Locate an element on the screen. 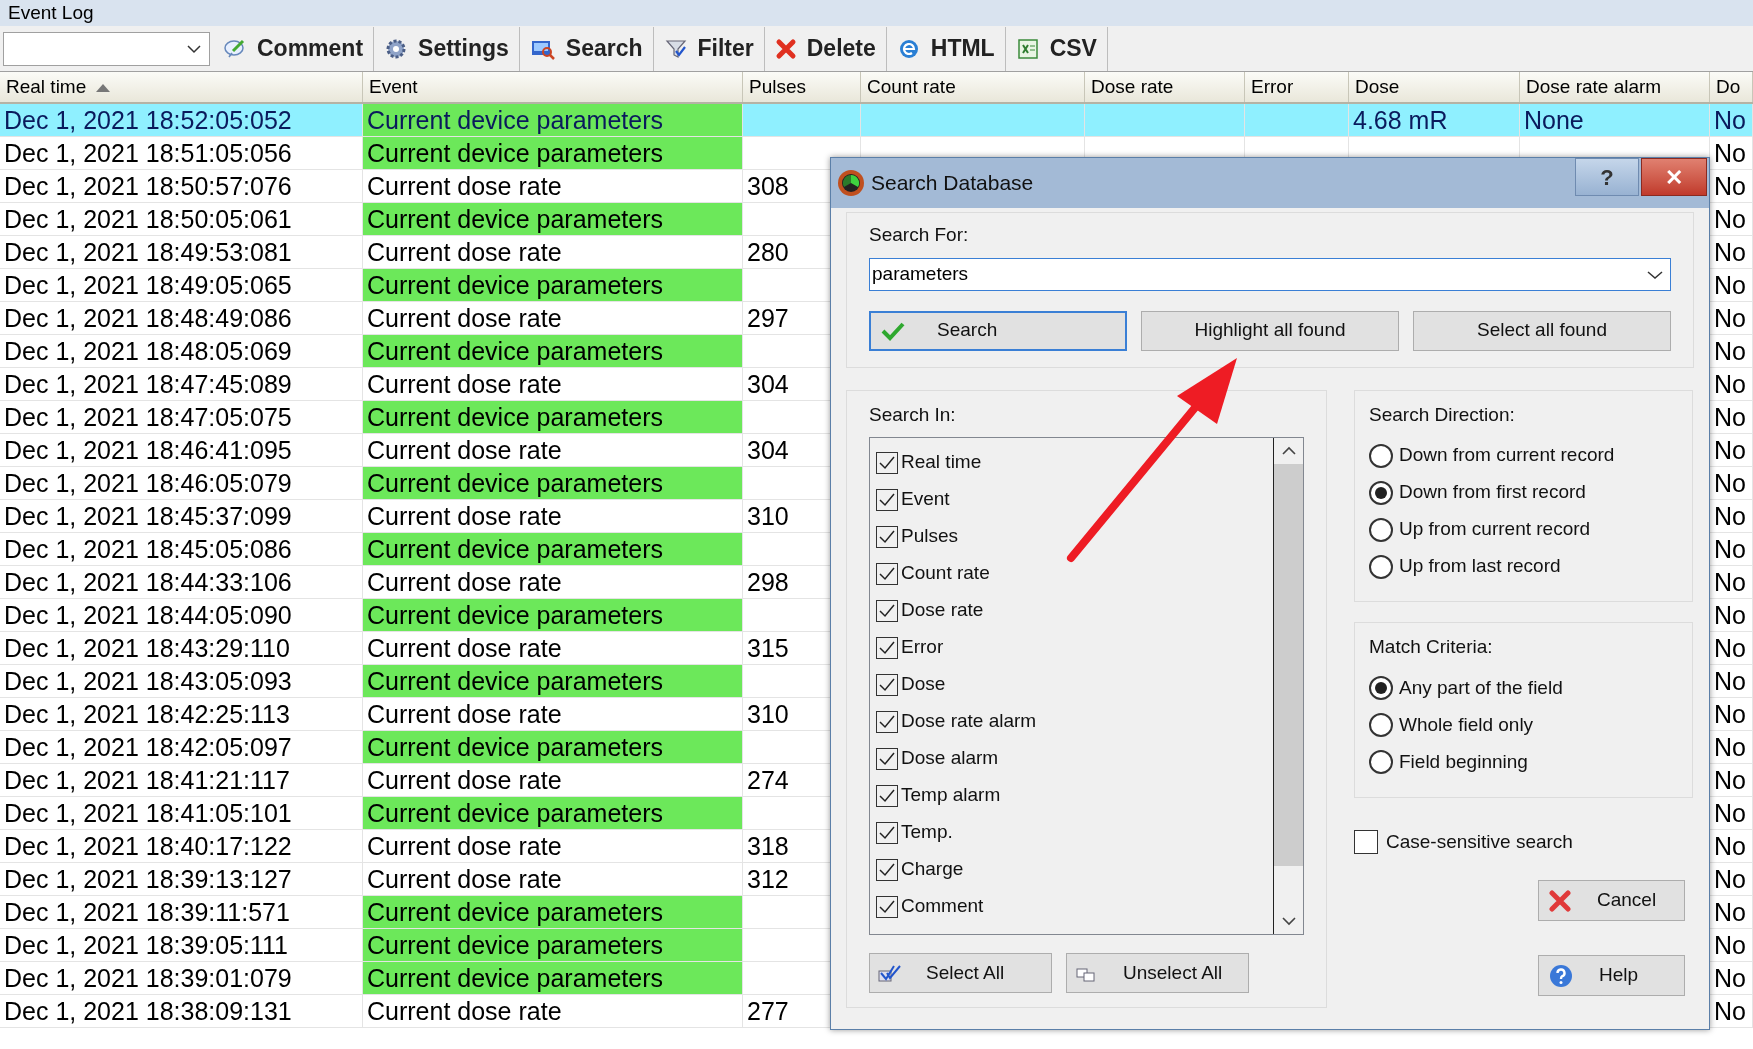 This screenshot has width=1753, height=1049. table-cell: Dec 1, 2021 18:39:13:127 is located at coordinates (181, 879).